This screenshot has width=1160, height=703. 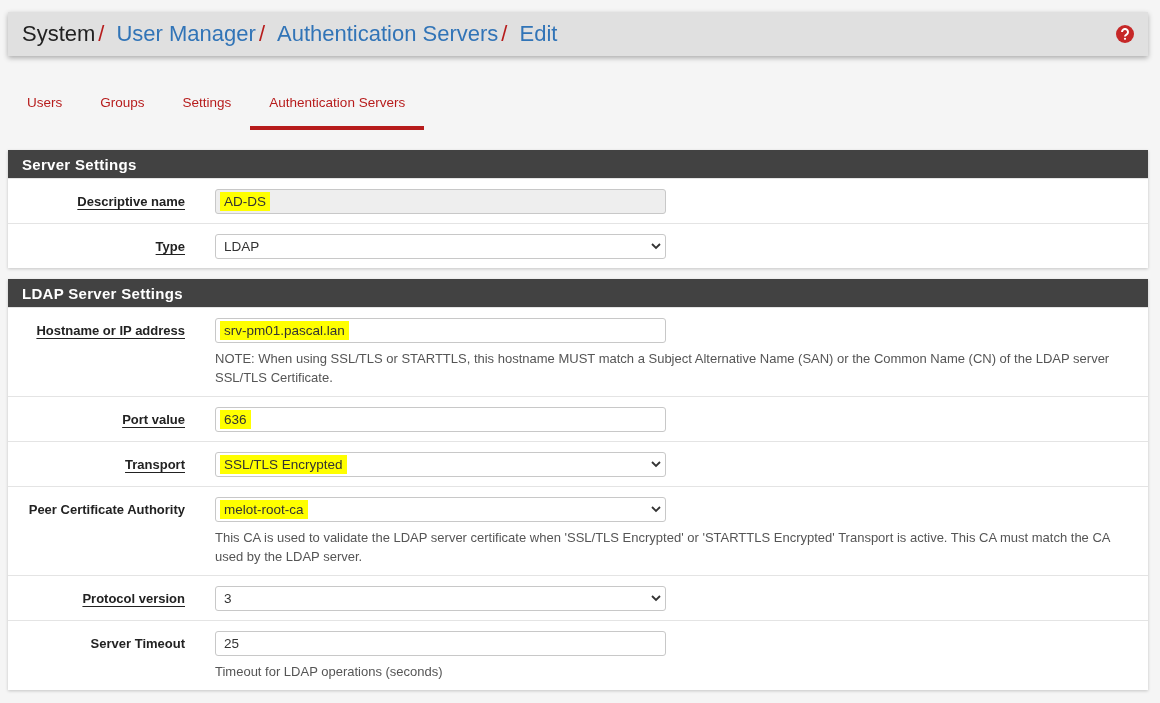 I want to click on field-label: Type, so click(x=170, y=246).